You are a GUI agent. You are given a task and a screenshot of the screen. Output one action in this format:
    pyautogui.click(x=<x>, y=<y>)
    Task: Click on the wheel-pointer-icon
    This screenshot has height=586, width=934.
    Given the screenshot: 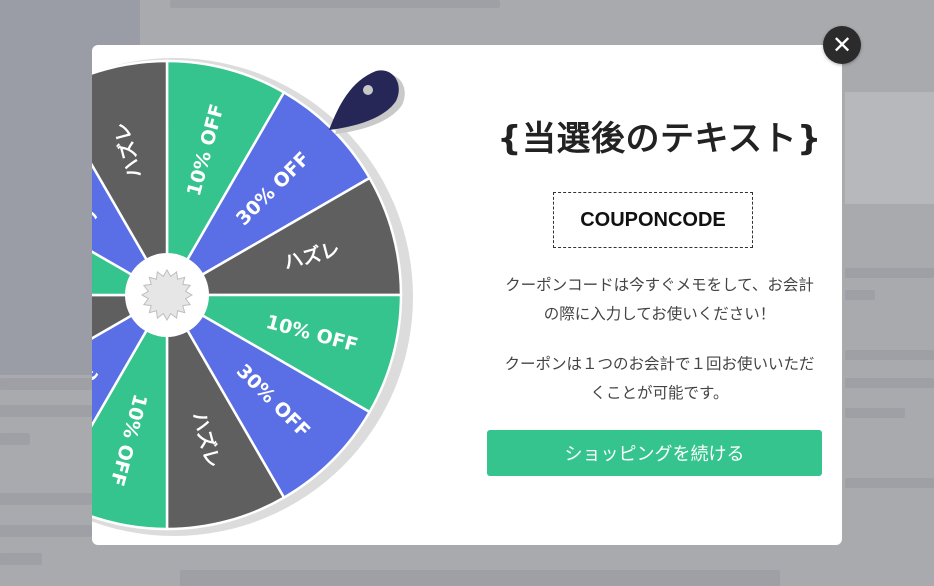 What is the action you would take?
    pyautogui.click(x=367, y=102)
    